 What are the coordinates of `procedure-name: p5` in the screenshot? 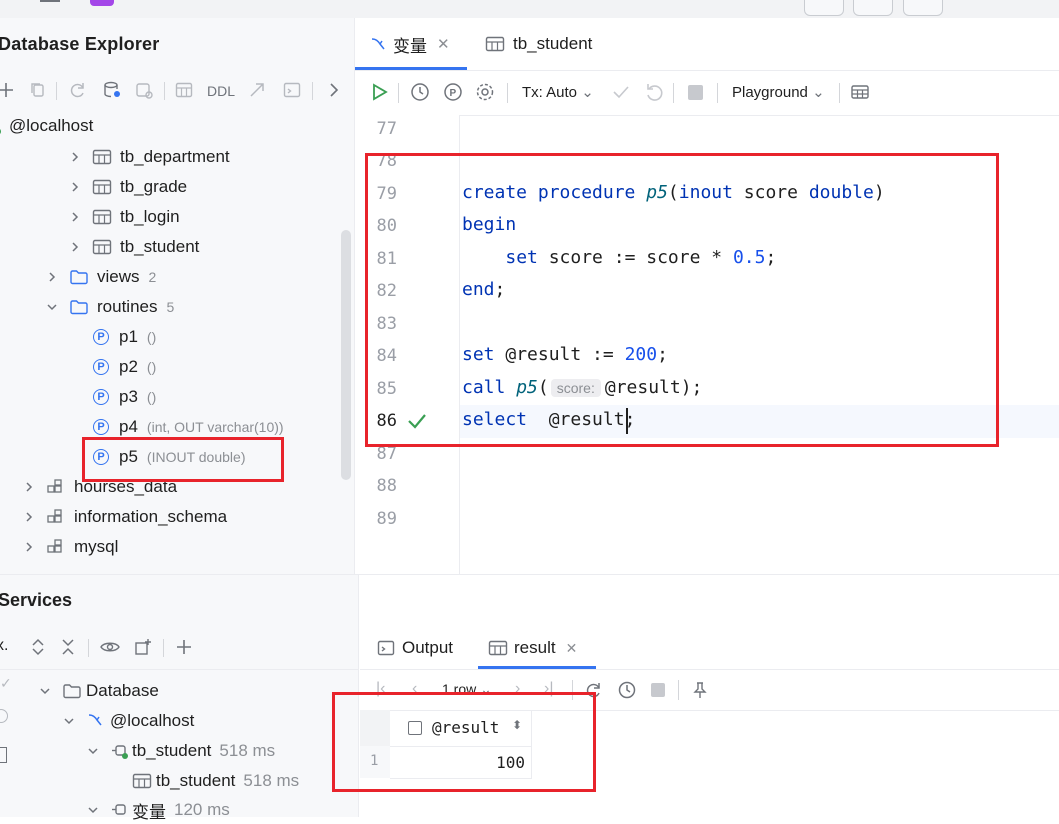 It's located at (128, 456).